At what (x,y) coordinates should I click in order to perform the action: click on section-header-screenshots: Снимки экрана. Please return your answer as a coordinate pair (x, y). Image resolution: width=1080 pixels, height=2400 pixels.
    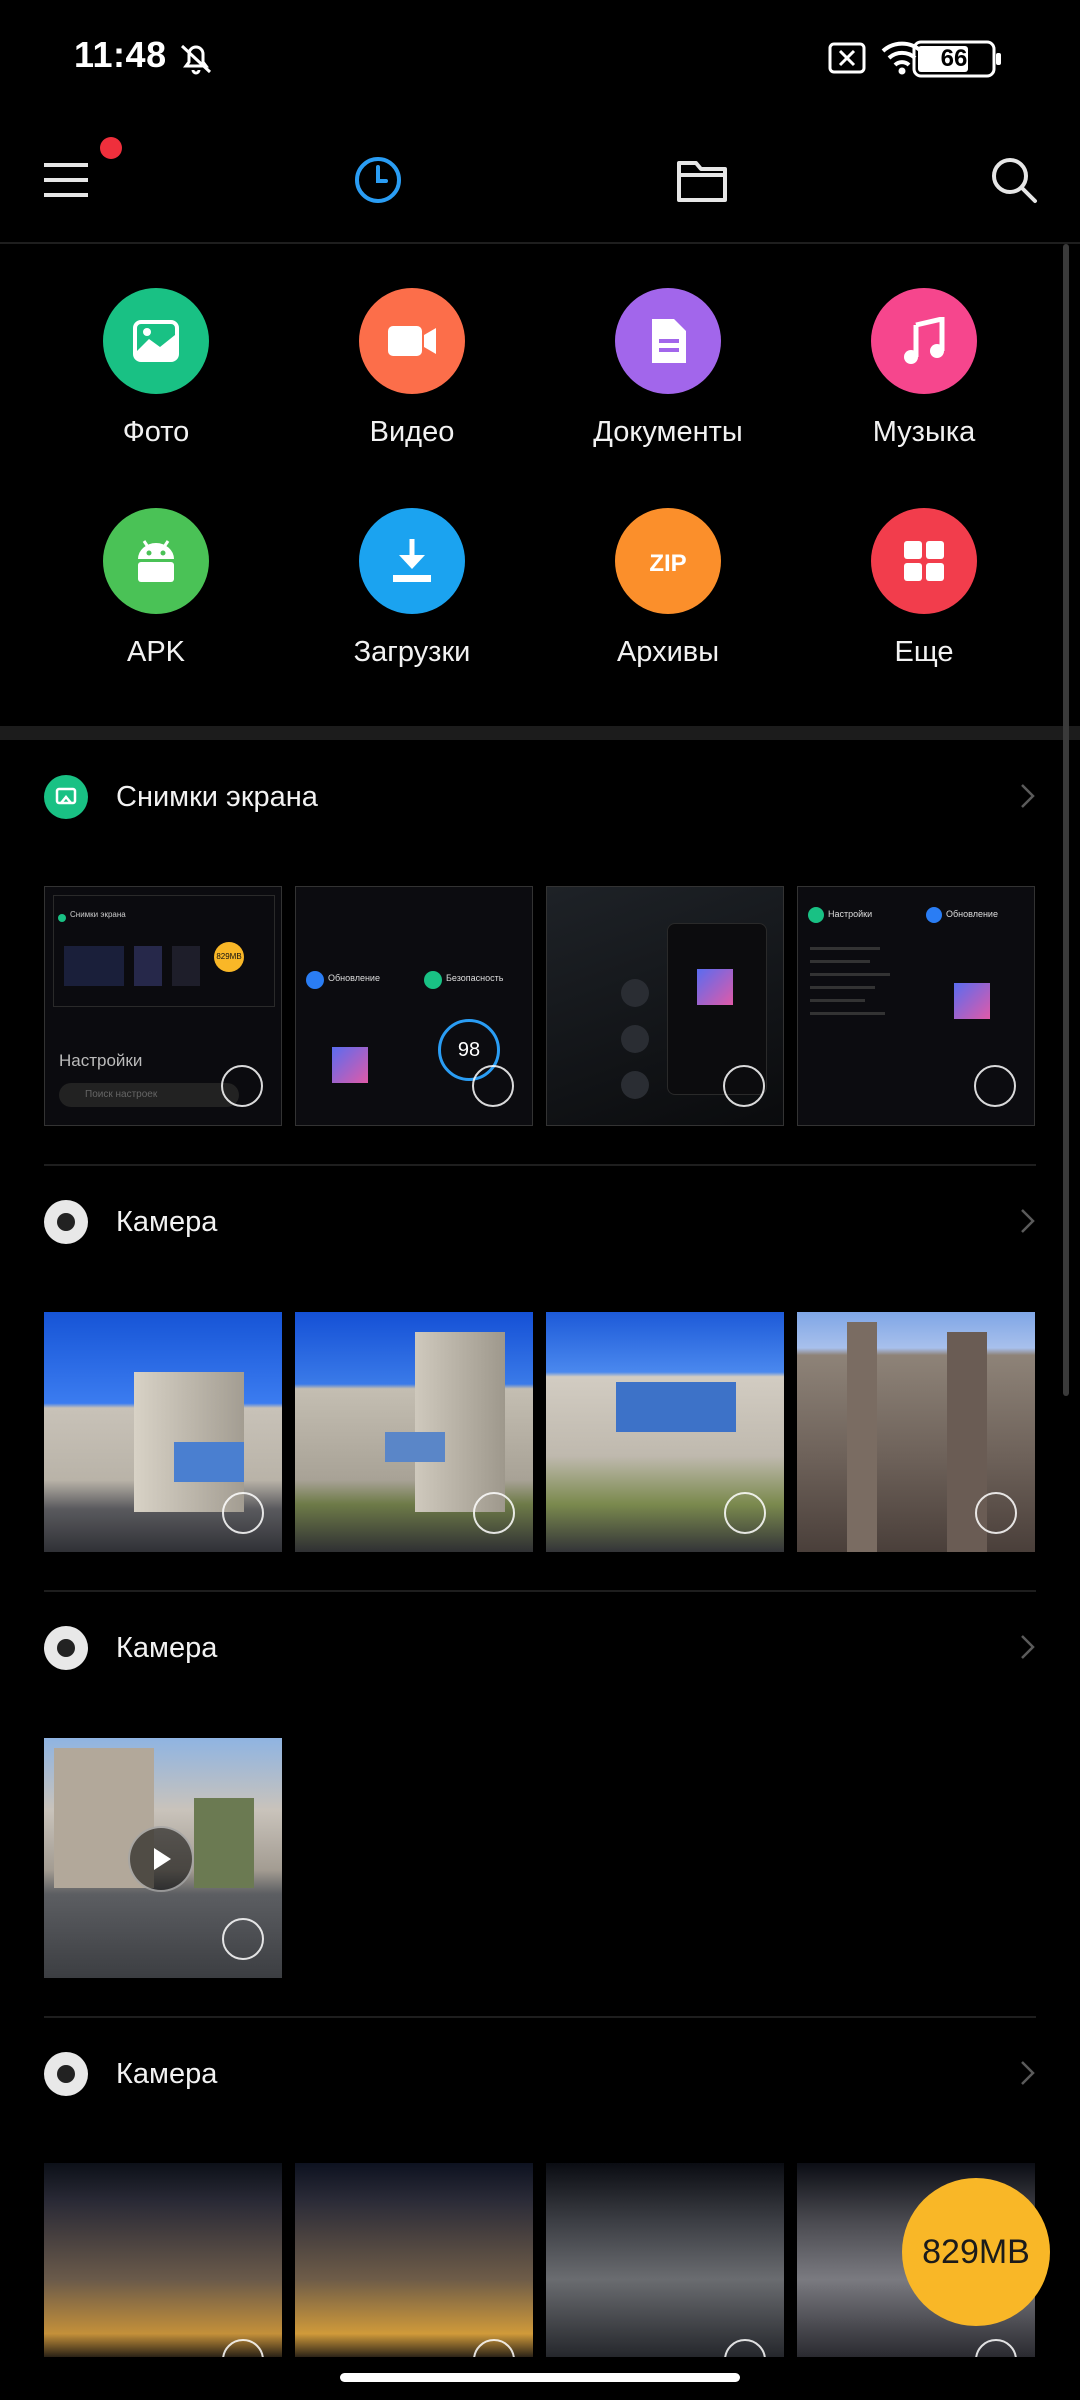
    Looking at the image, I should click on (540, 797).